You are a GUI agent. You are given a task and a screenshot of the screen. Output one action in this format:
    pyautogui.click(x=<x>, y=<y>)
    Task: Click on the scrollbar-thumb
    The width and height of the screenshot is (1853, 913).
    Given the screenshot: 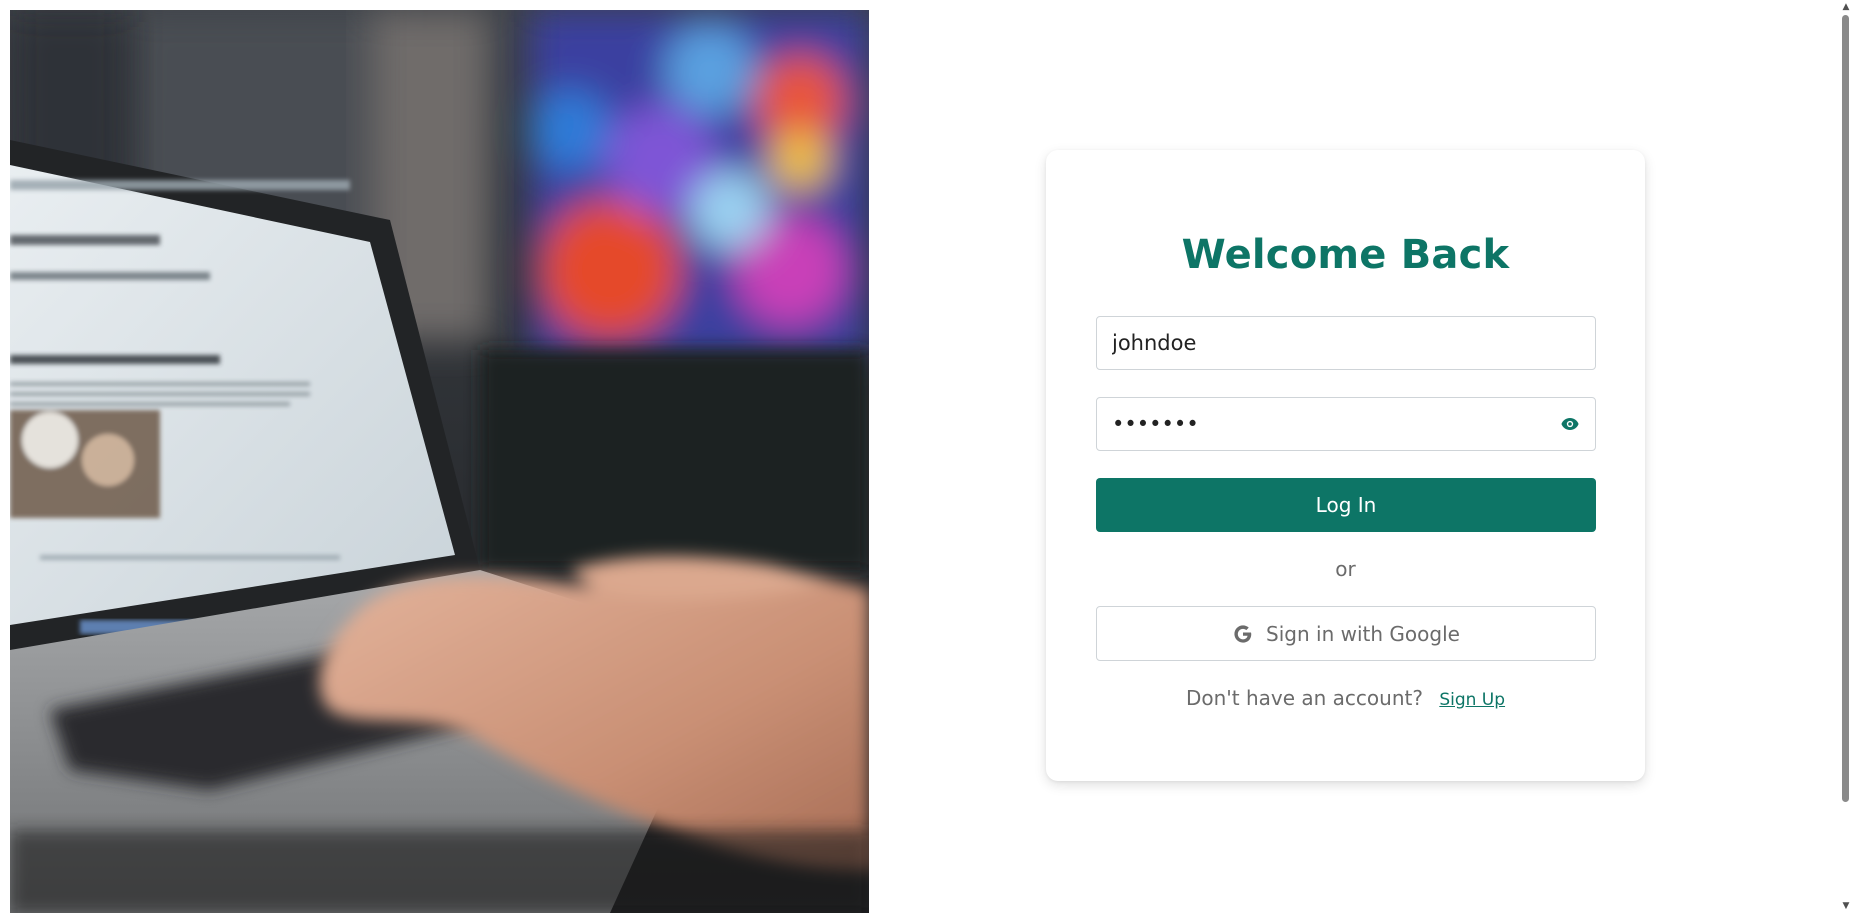 What is the action you would take?
    pyautogui.click(x=1845, y=408)
    